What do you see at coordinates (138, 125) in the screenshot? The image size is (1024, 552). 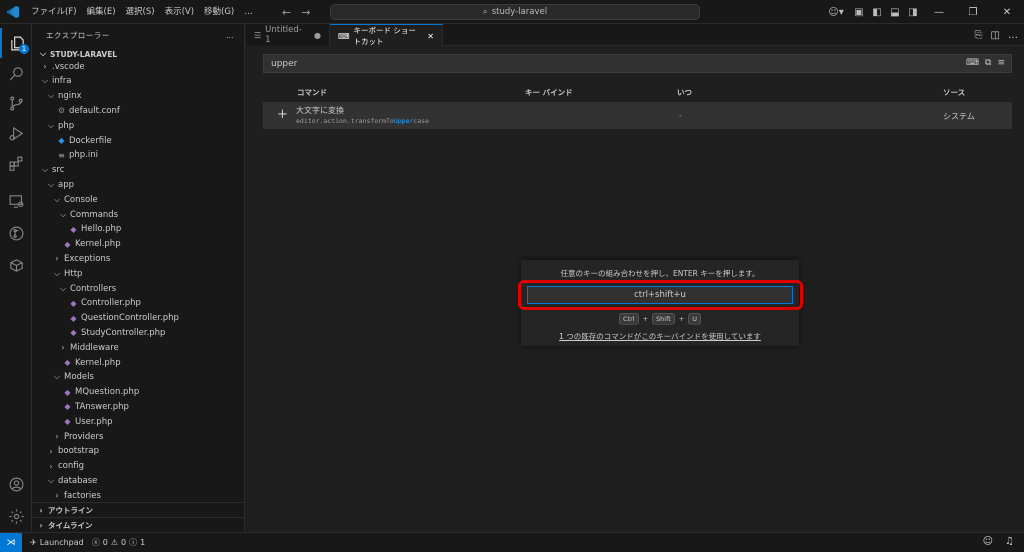 I see `tree-item: ⌵ php` at bounding box center [138, 125].